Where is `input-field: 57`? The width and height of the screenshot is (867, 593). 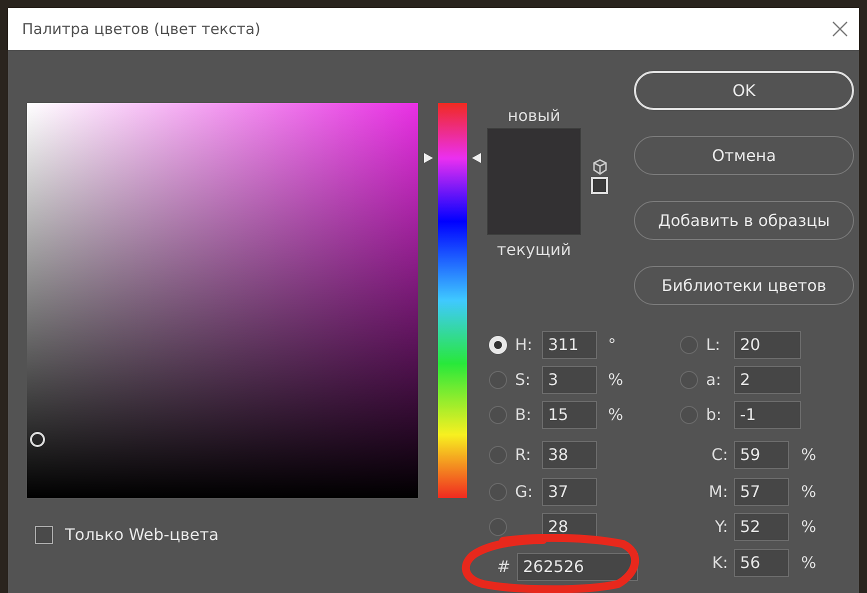 input-field: 57 is located at coordinates (761, 492).